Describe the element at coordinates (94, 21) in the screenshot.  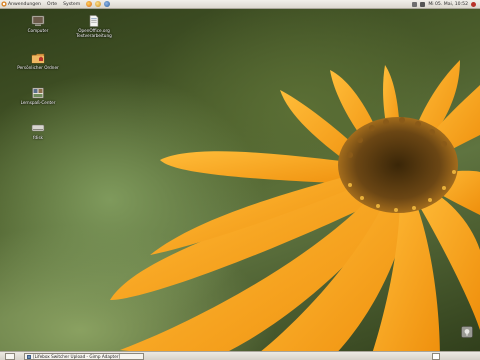
I see `document-icon` at that location.